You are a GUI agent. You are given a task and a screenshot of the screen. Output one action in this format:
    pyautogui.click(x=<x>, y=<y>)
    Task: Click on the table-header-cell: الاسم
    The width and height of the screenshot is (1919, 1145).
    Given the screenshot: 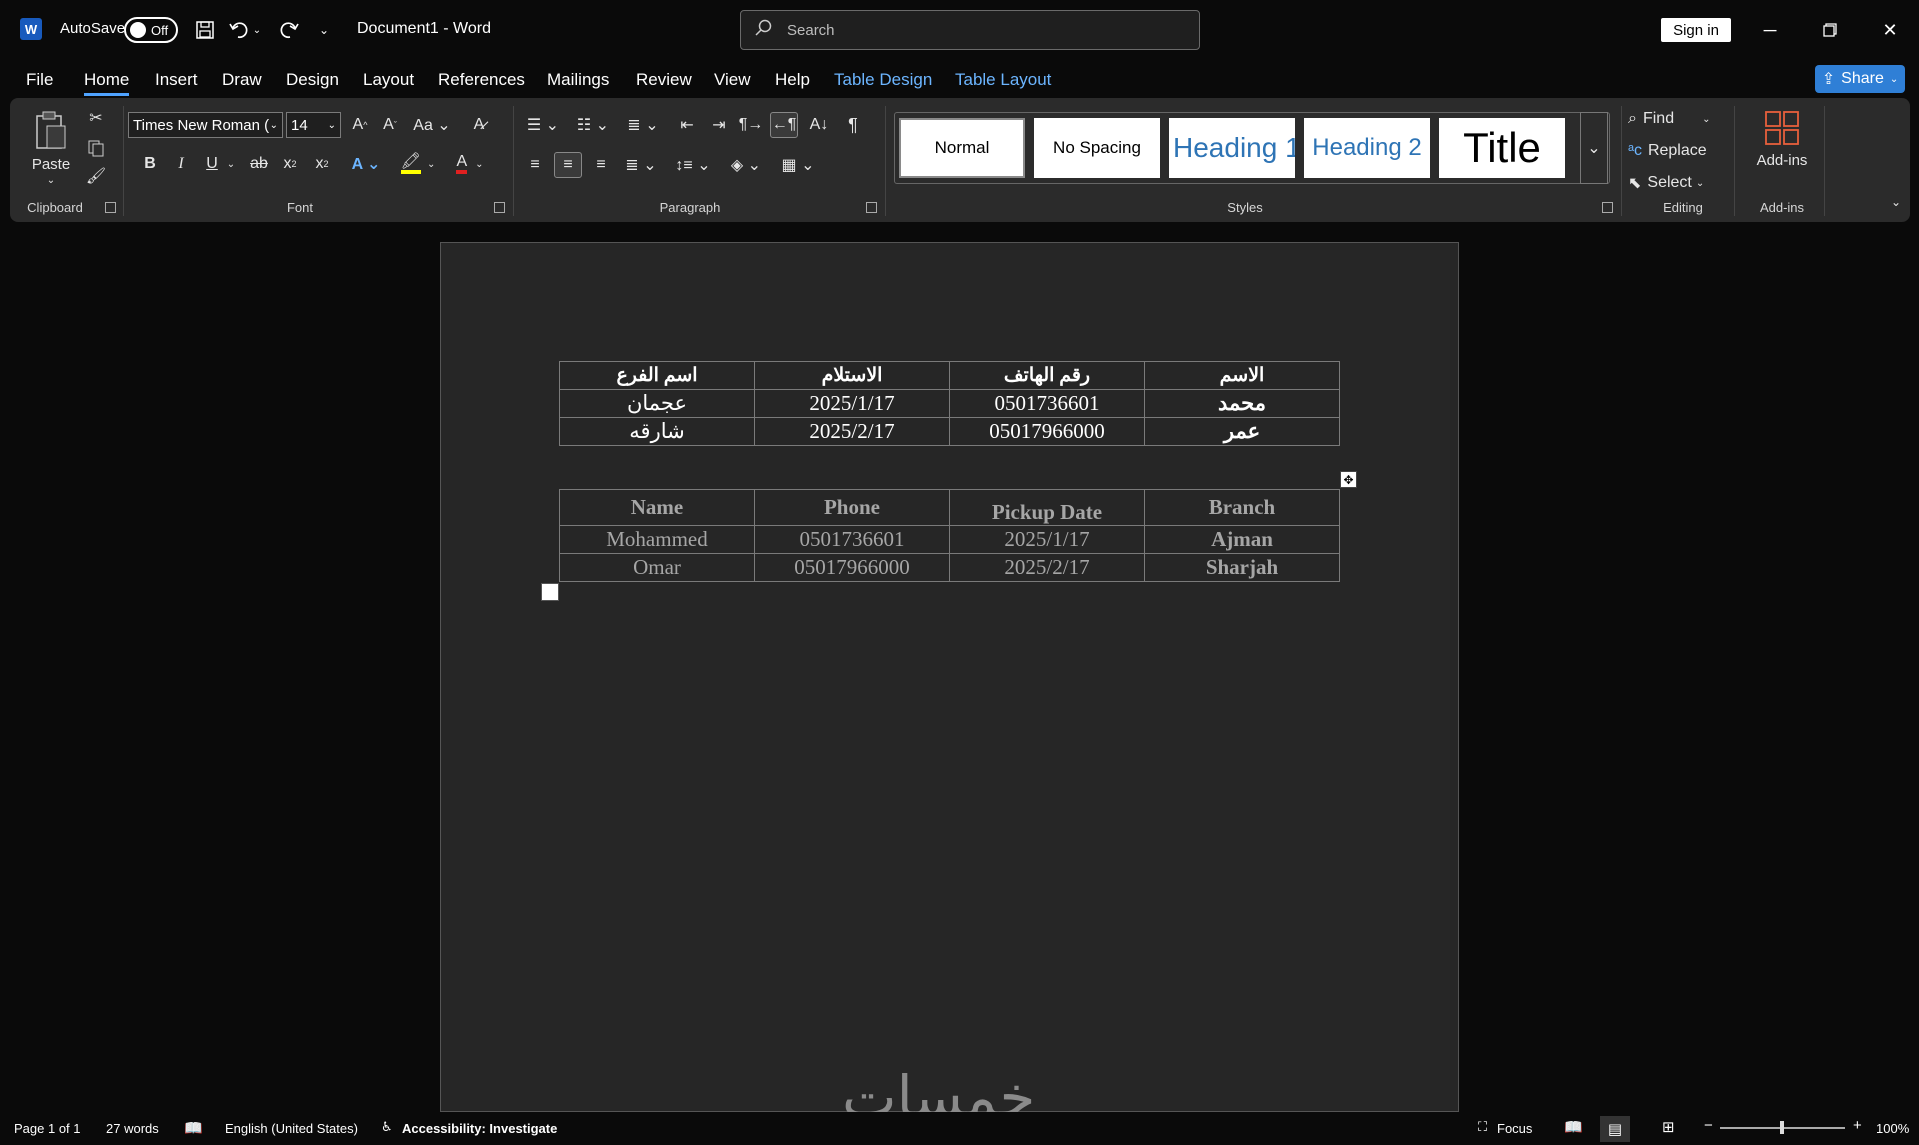 What is the action you would take?
    pyautogui.click(x=1242, y=375)
    